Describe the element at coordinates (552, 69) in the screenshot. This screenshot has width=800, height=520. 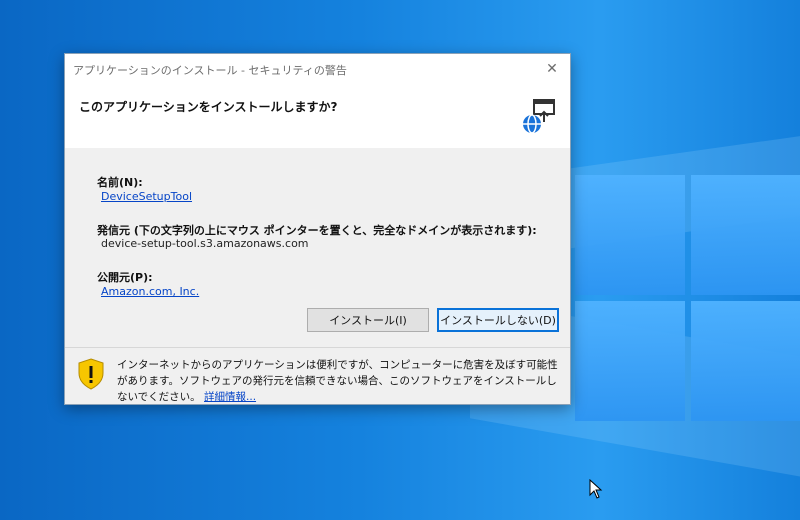
I see `close-icon: ✕` at that location.